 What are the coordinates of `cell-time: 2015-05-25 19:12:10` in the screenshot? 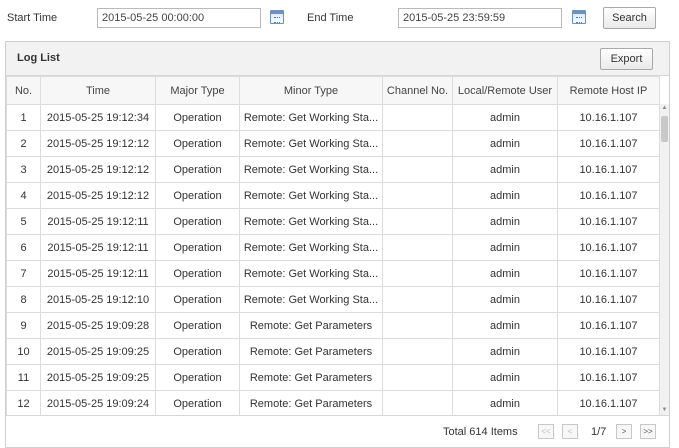 It's located at (98, 299).